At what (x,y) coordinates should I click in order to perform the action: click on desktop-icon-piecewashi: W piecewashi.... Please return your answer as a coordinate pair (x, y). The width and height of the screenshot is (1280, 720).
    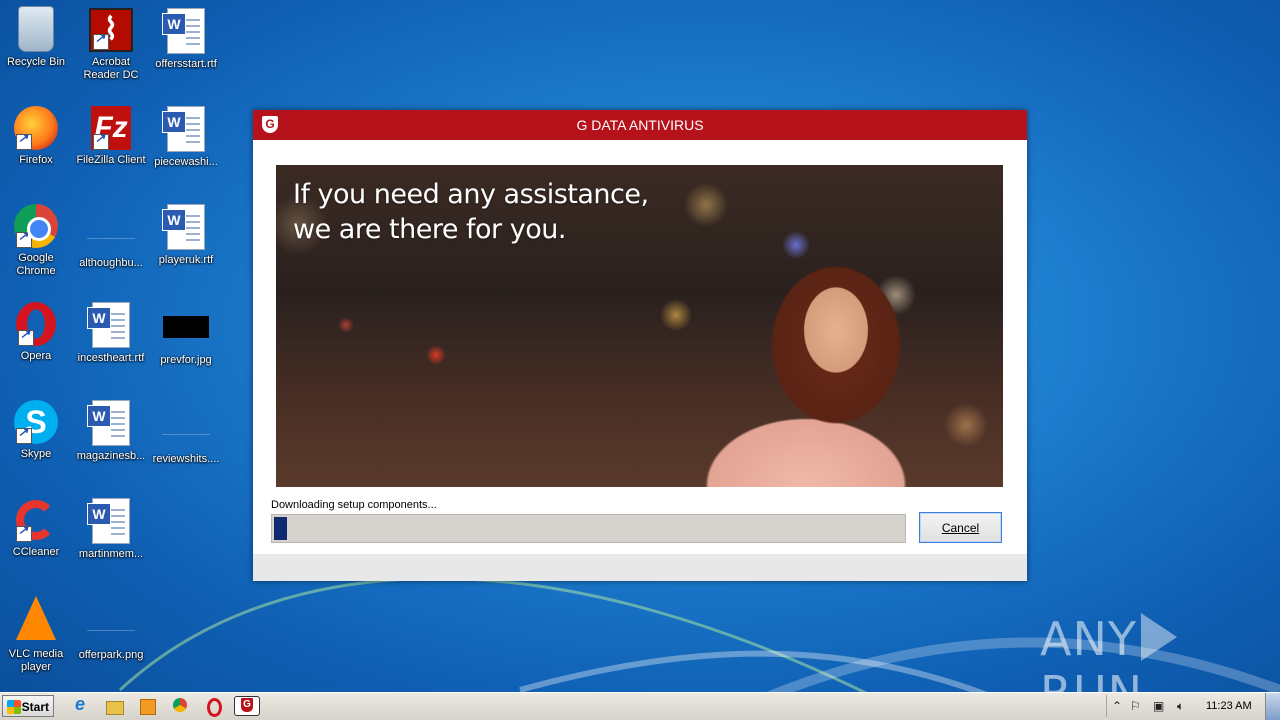
    Looking at the image, I should click on (186, 137).